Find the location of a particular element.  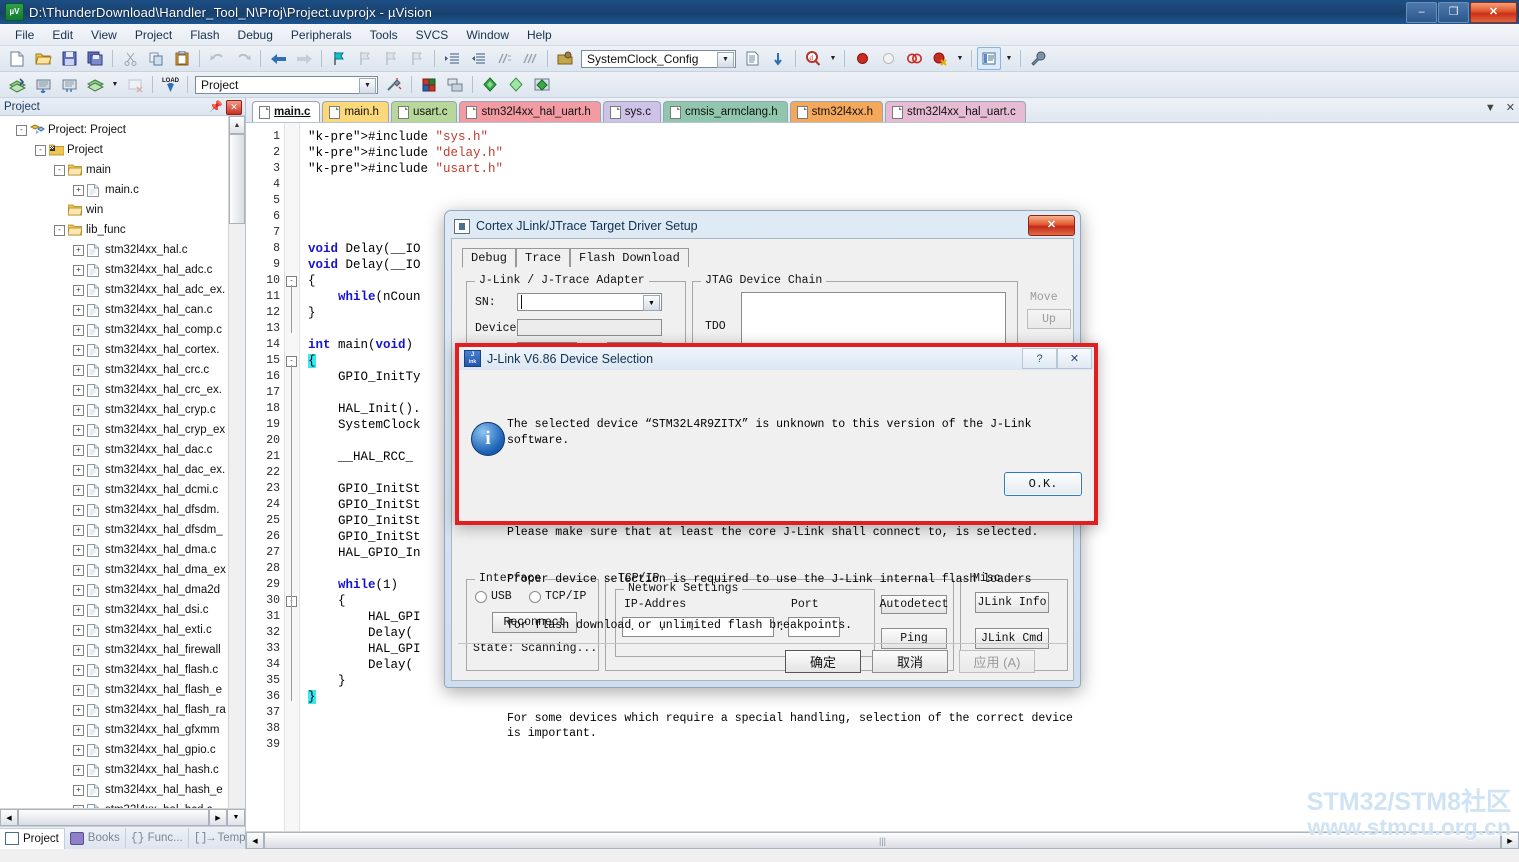

help-button: ? is located at coordinates (1039, 358).